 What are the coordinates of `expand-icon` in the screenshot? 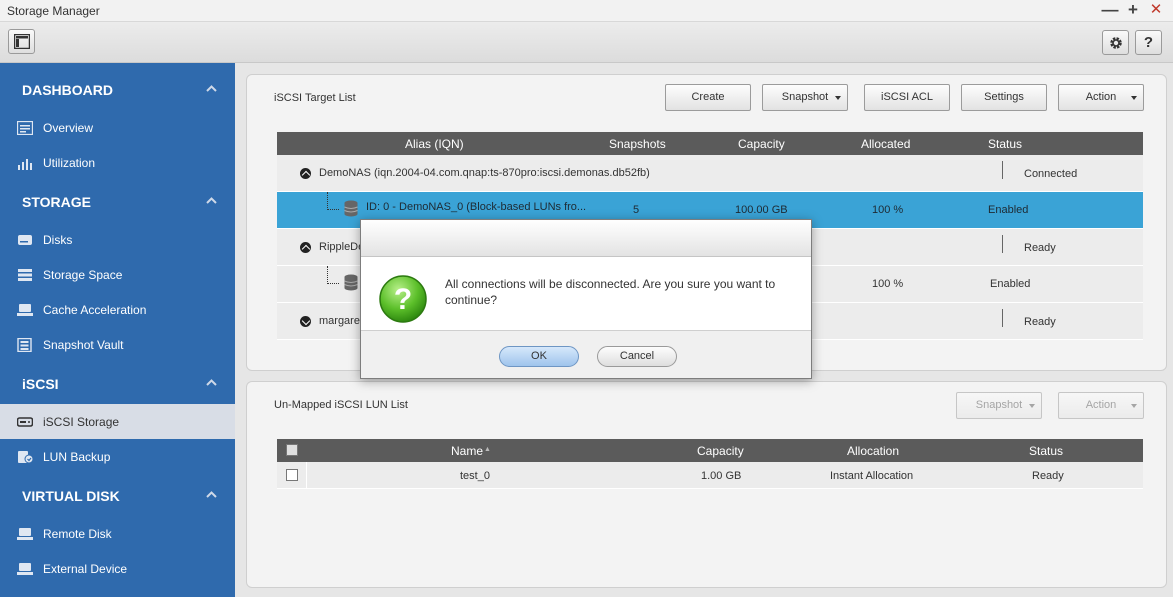 It's located at (305, 321).